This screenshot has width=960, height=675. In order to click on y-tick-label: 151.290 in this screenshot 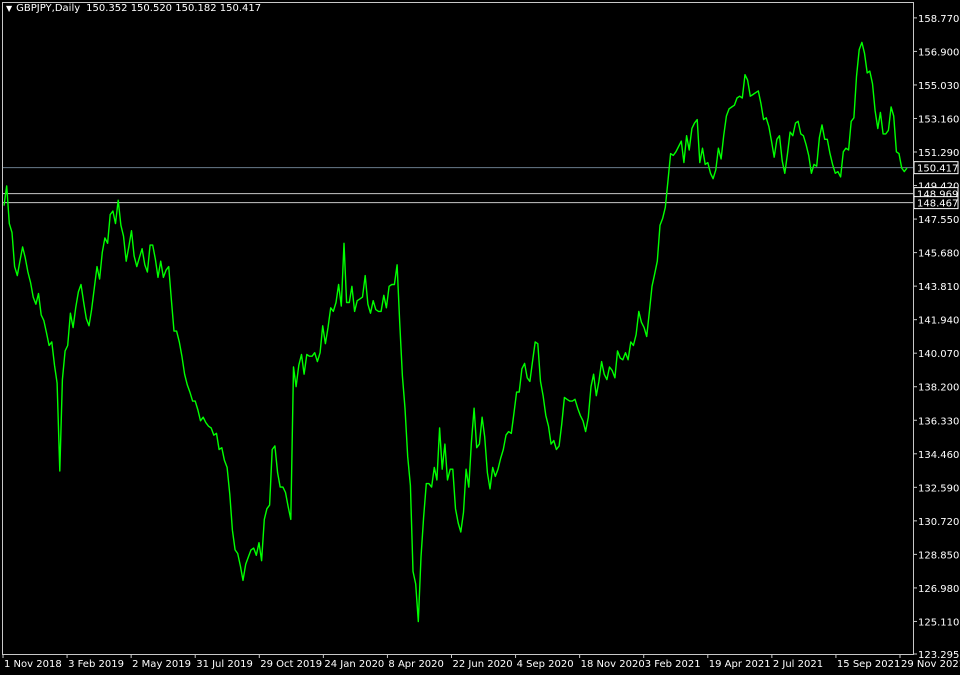, I will do `click(938, 153)`.